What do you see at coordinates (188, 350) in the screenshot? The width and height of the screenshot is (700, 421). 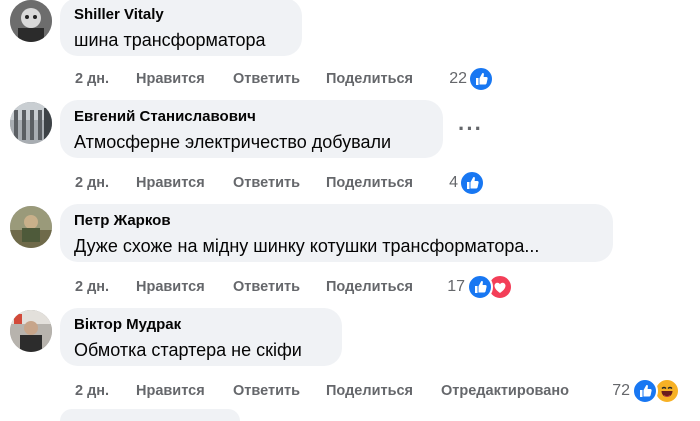 I see `comment-text: Обмотка стартера не скіфи` at bounding box center [188, 350].